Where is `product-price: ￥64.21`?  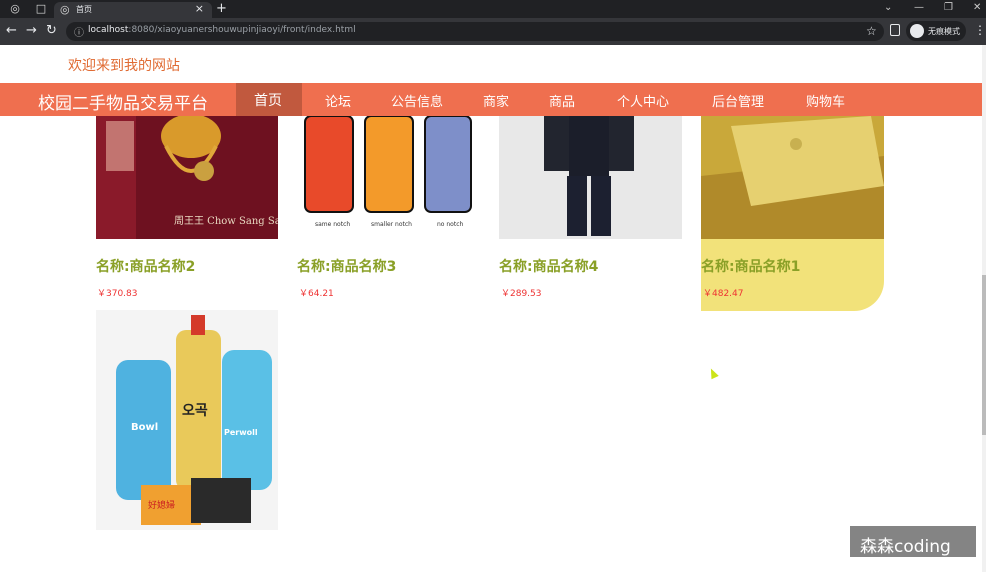 product-price: ￥64.21 is located at coordinates (316, 294).